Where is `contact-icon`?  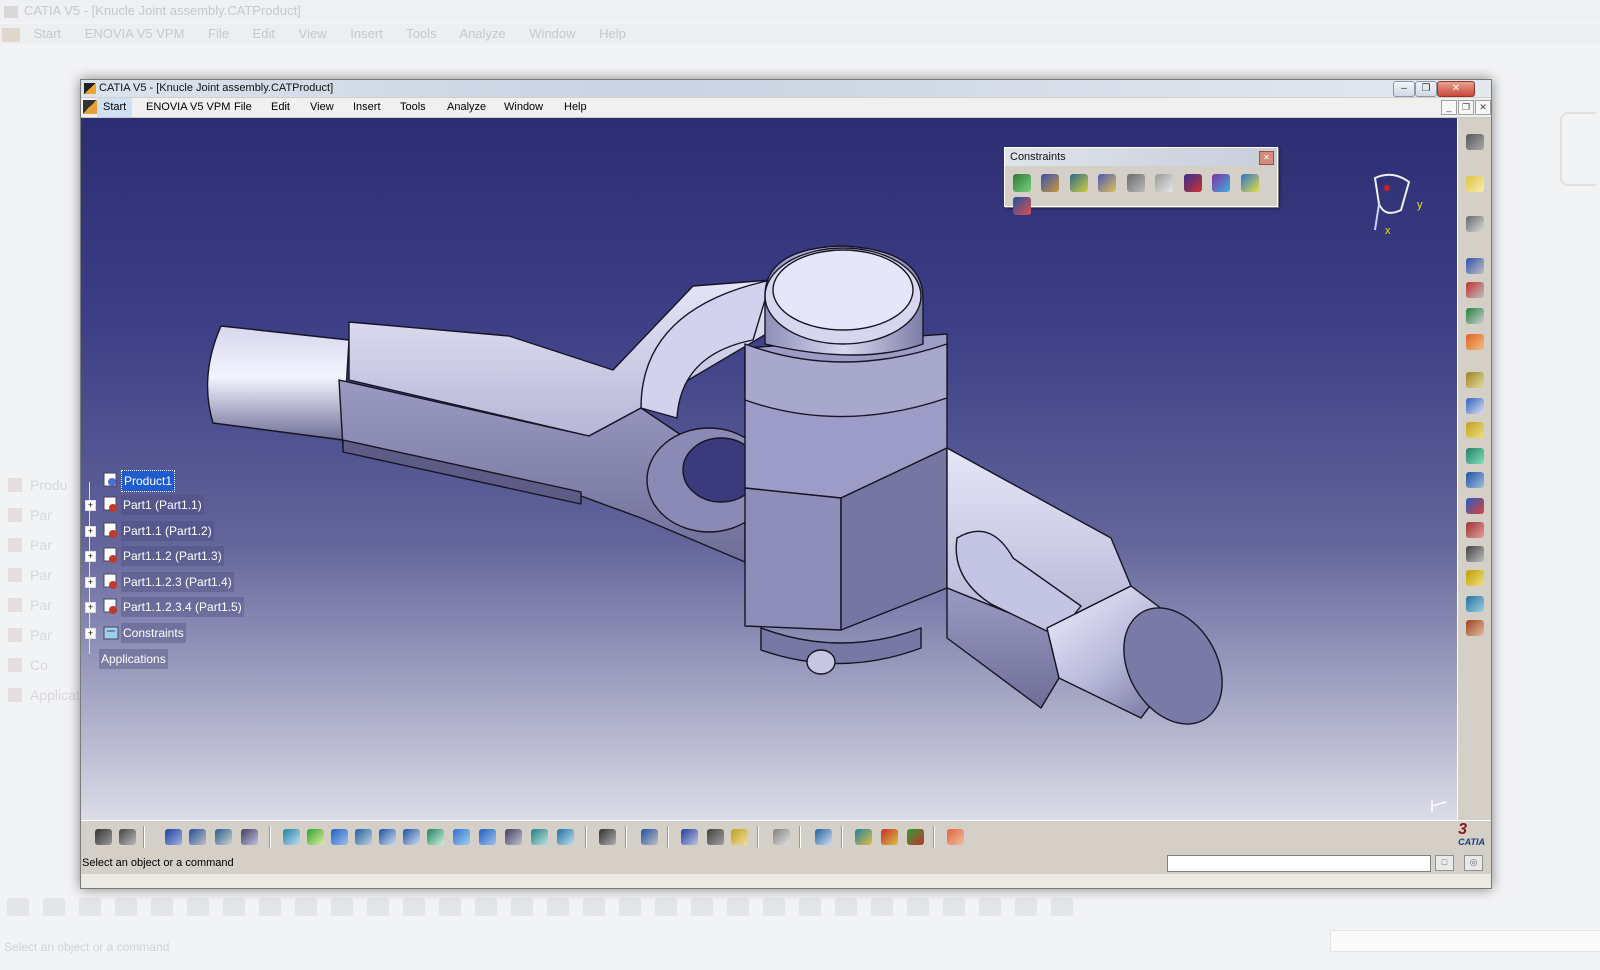
contact-icon is located at coordinates (1050, 183).